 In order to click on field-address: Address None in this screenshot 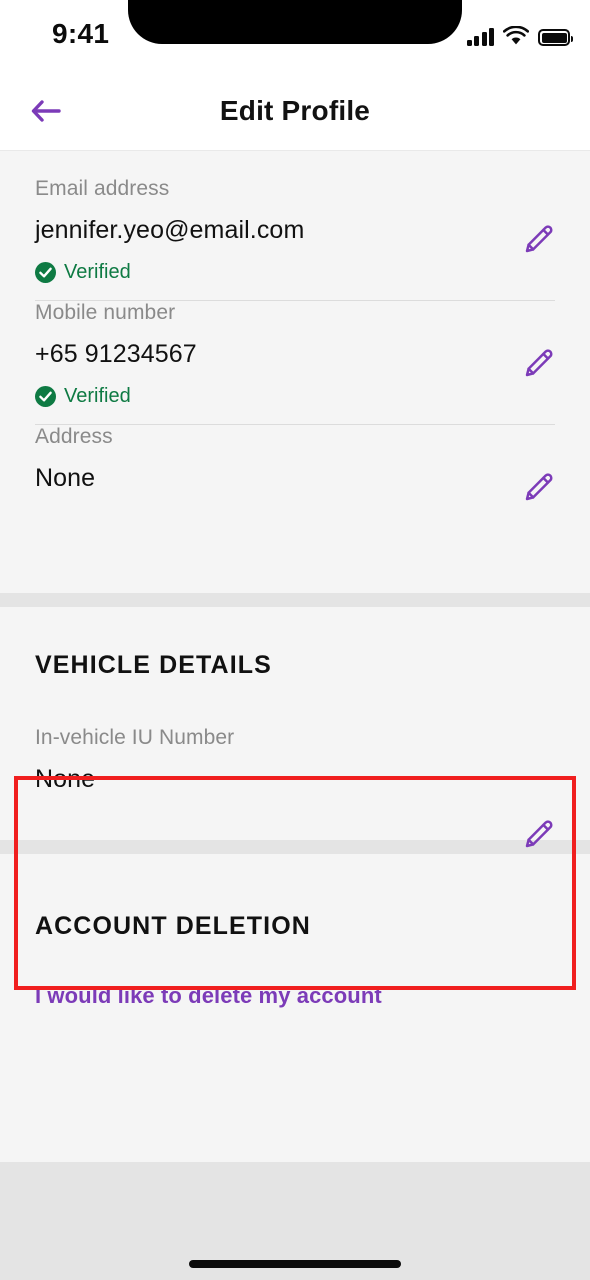, I will do `click(295, 498)`.